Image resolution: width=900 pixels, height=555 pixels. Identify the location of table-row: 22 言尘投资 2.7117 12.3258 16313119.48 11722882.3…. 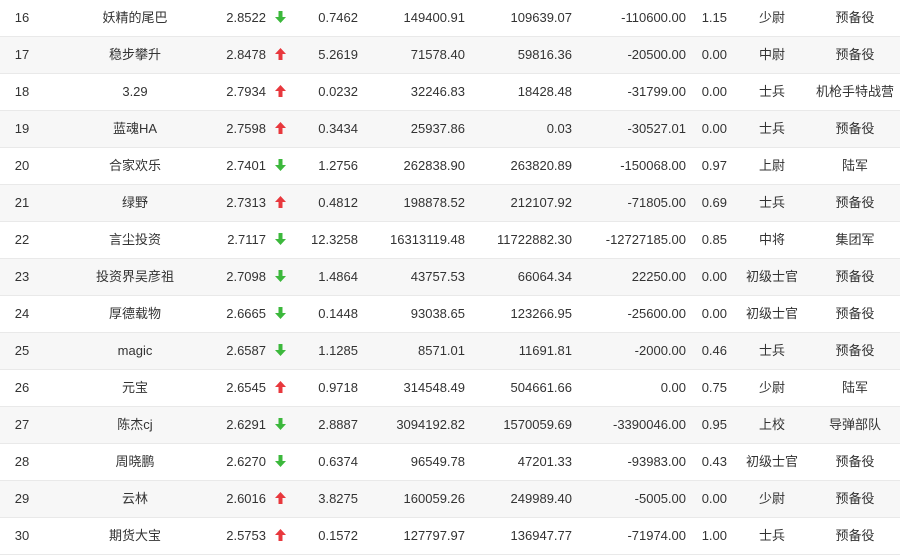
(450, 240).